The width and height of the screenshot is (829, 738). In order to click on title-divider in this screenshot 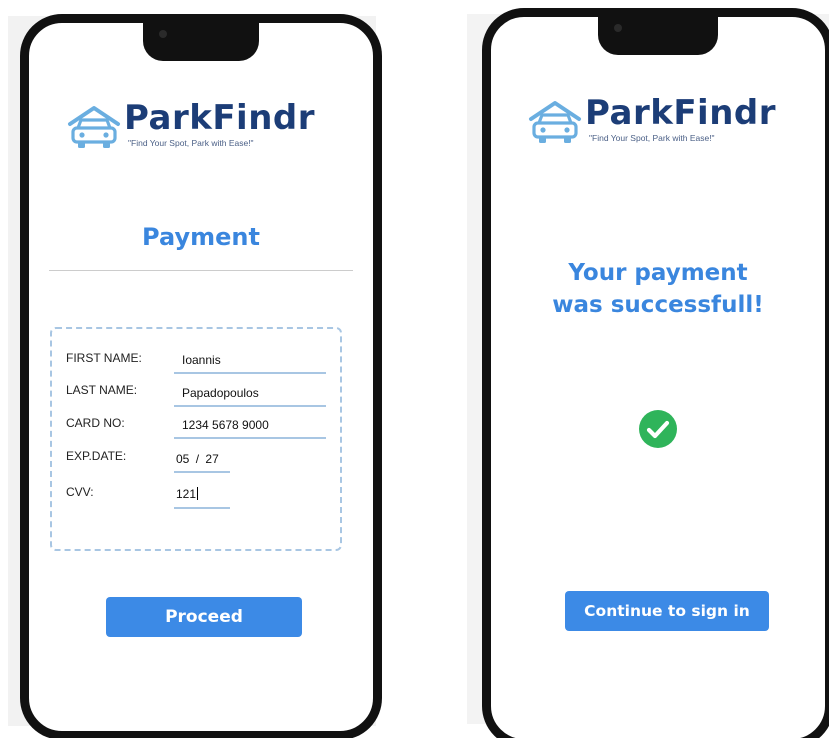, I will do `click(201, 270)`.